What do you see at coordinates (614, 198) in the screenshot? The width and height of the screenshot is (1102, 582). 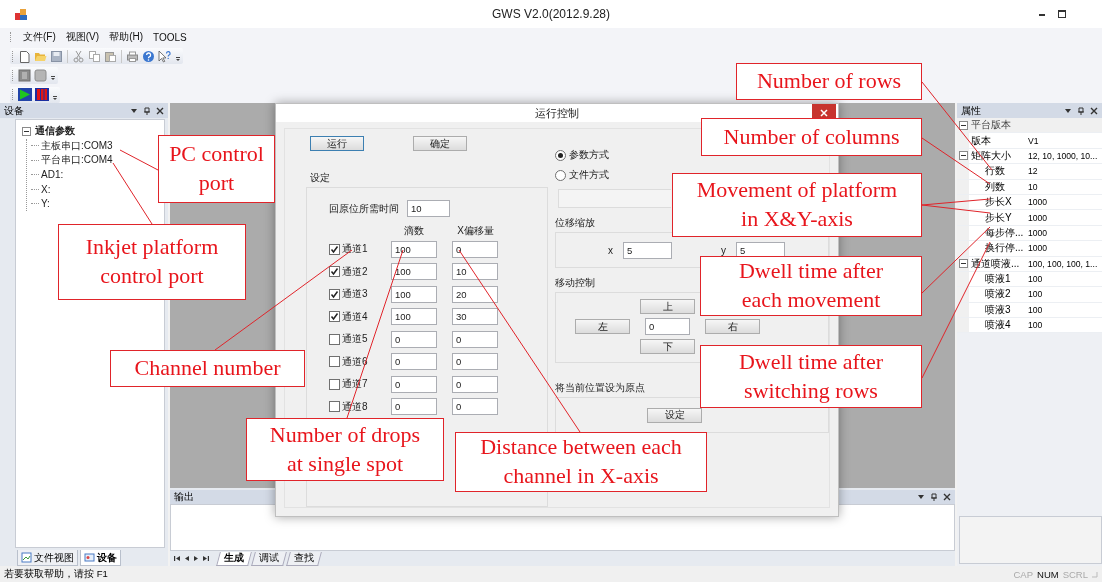 I see `file-path-field` at bounding box center [614, 198].